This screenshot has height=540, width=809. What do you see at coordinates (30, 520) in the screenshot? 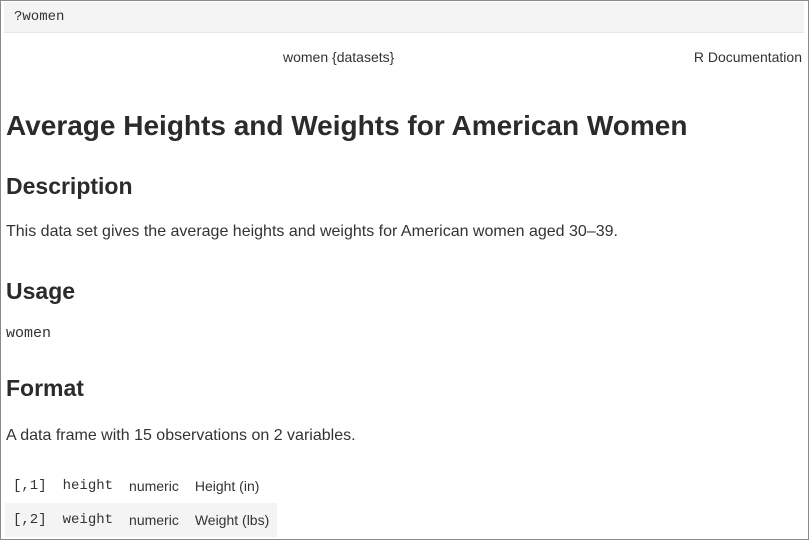
I see `variable-index: [,2]` at bounding box center [30, 520].